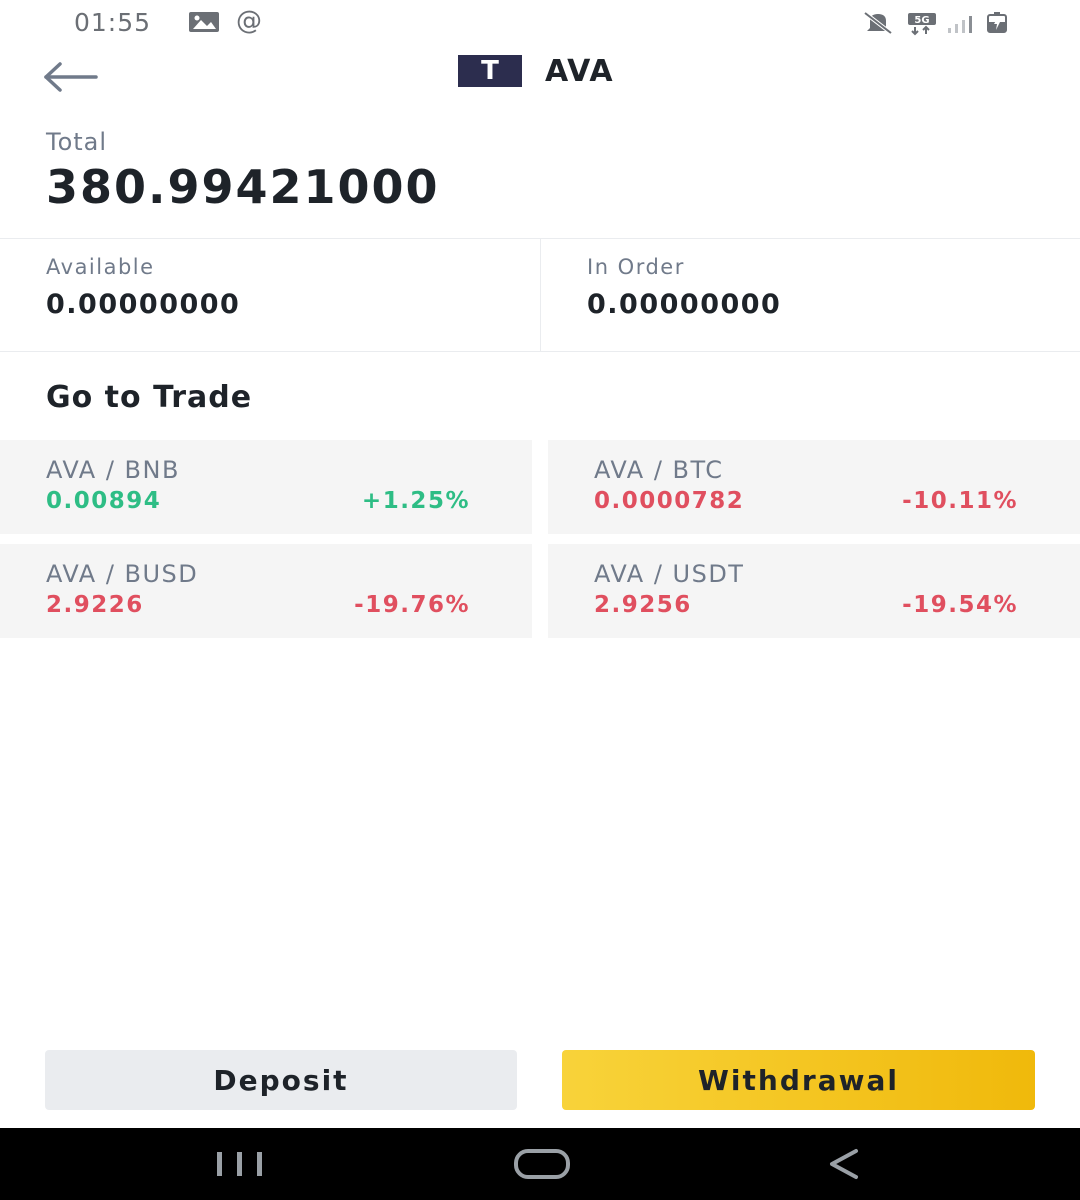  What do you see at coordinates (684, 304) in the screenshot?
I see `in-order-value: 0.00000000` at bounding box center [684, 304].